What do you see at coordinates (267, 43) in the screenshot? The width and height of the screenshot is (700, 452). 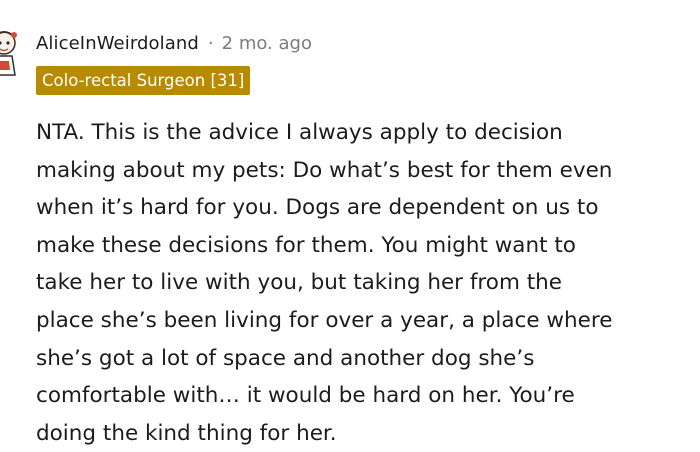 I see `comment-age: 2 mo. ago` at bounding box center [267, 43].